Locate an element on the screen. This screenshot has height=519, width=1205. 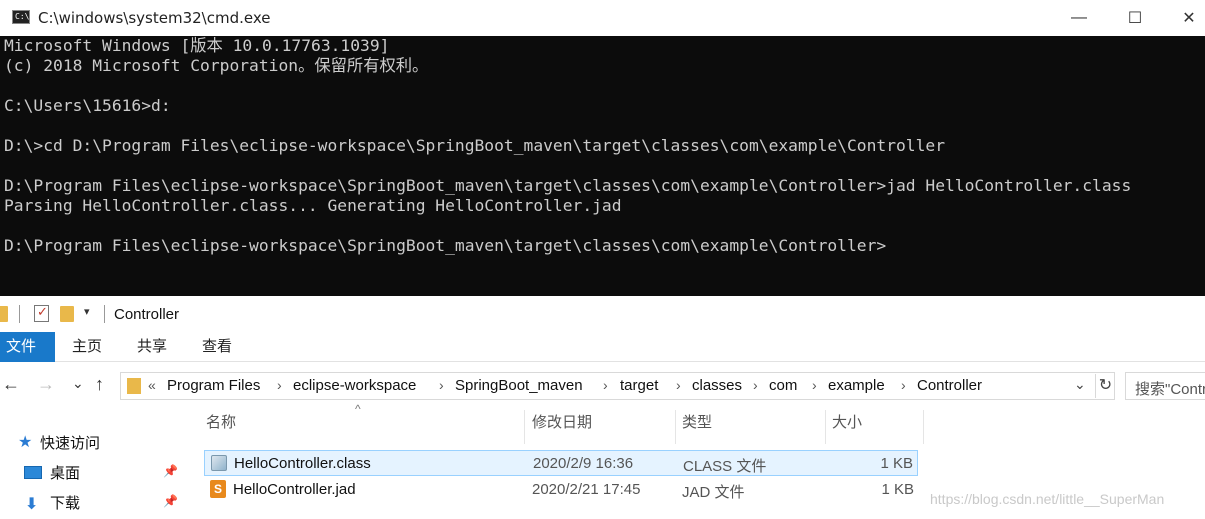
refresh-icon: ↻ is located at coordinates (1105, 386).